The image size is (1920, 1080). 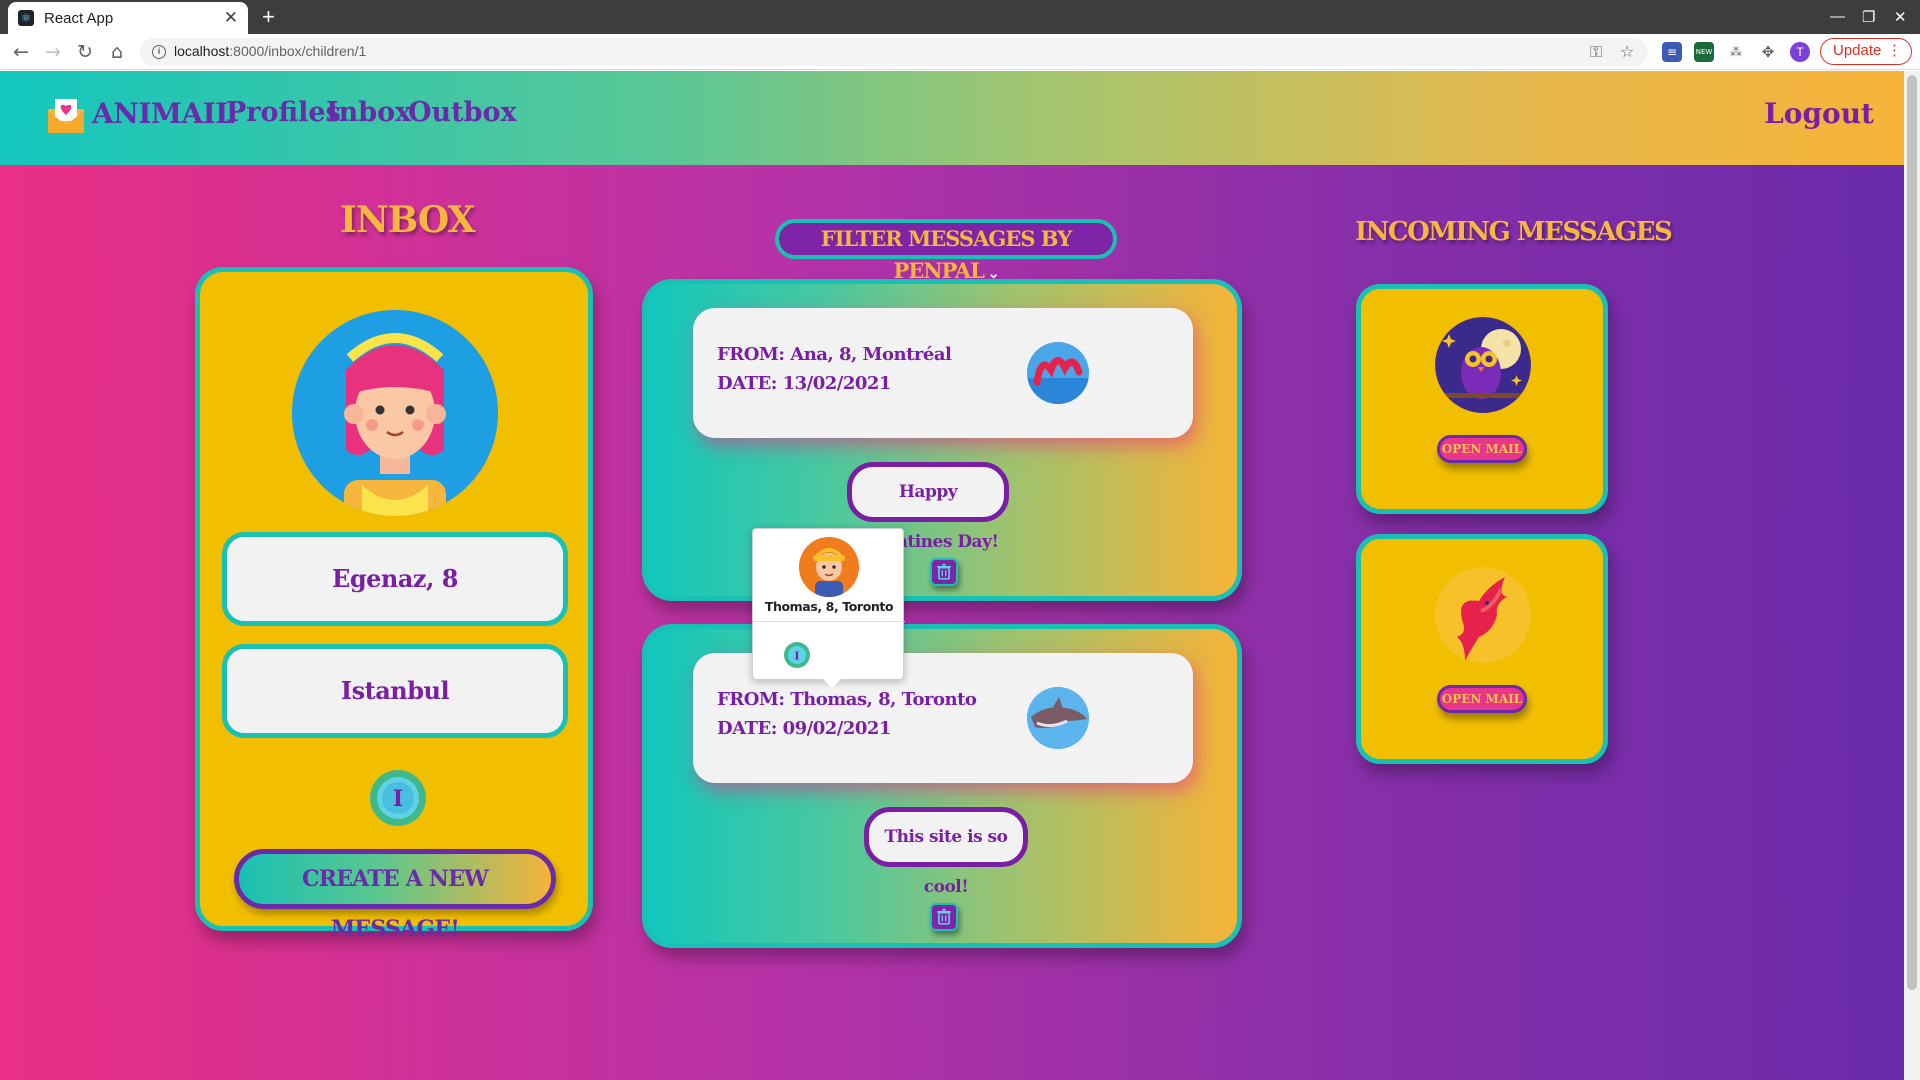 What do you see at coordinates (1800, 52) in the screenshot?
I see `profile-avatar: T` at bounding box center [1800, 52].